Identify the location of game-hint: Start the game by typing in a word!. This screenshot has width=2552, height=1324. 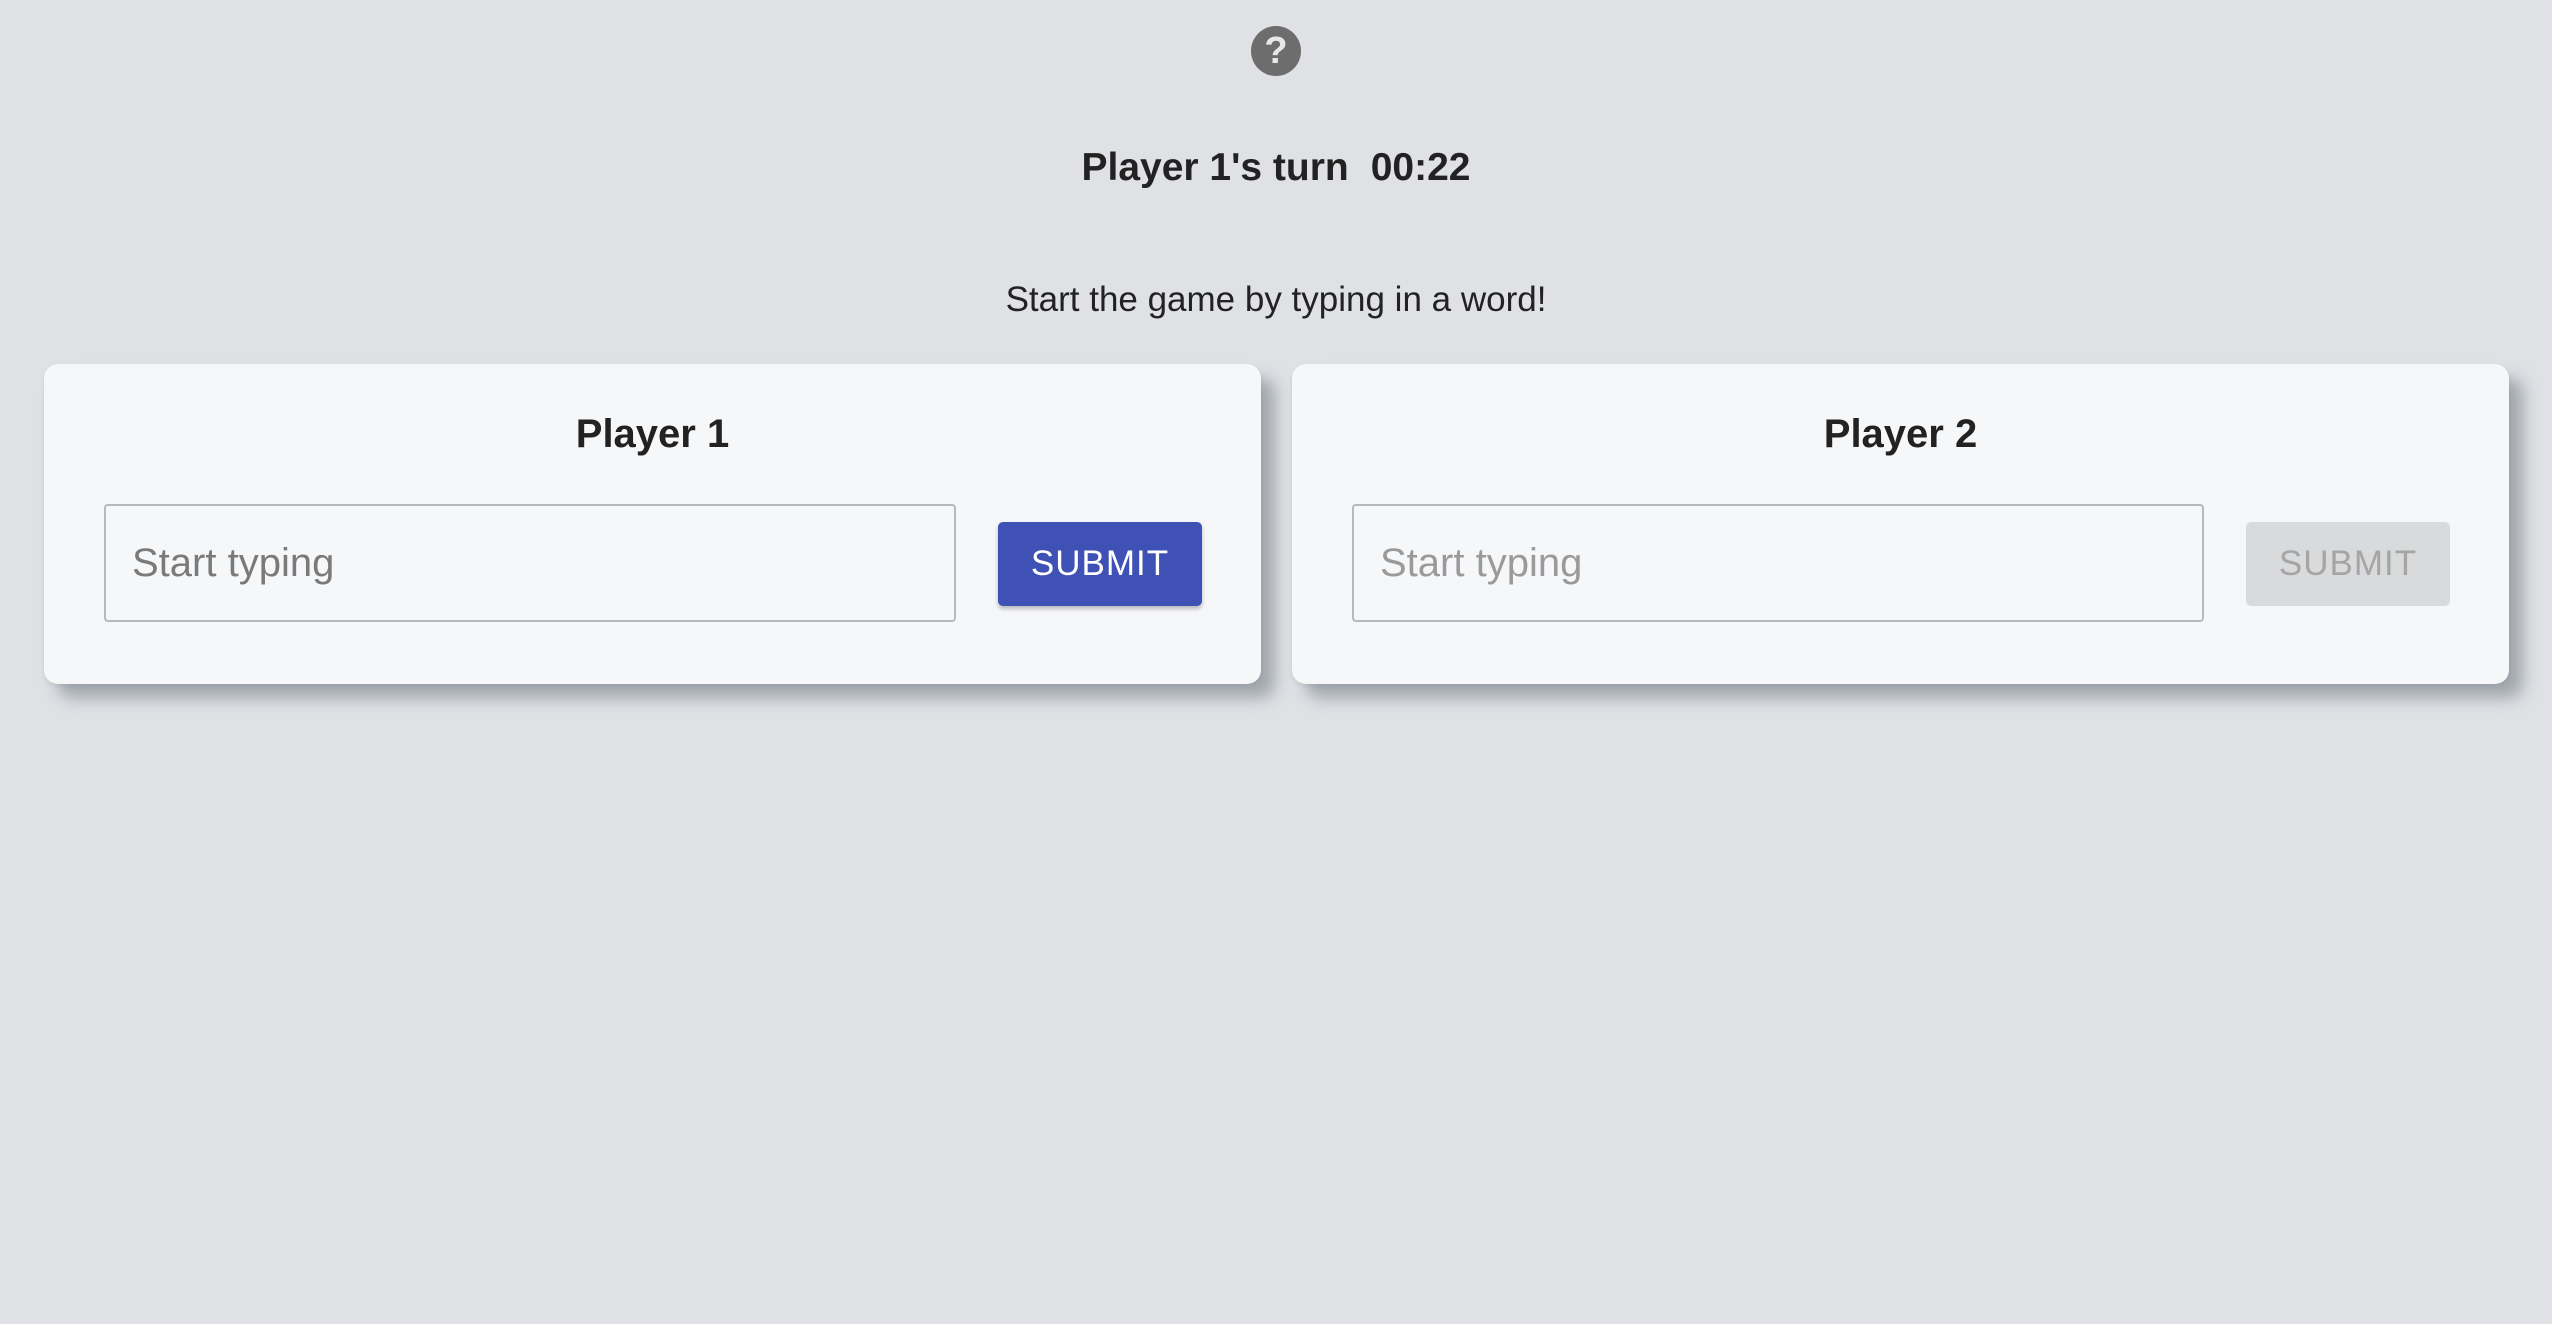
(1276, 299).